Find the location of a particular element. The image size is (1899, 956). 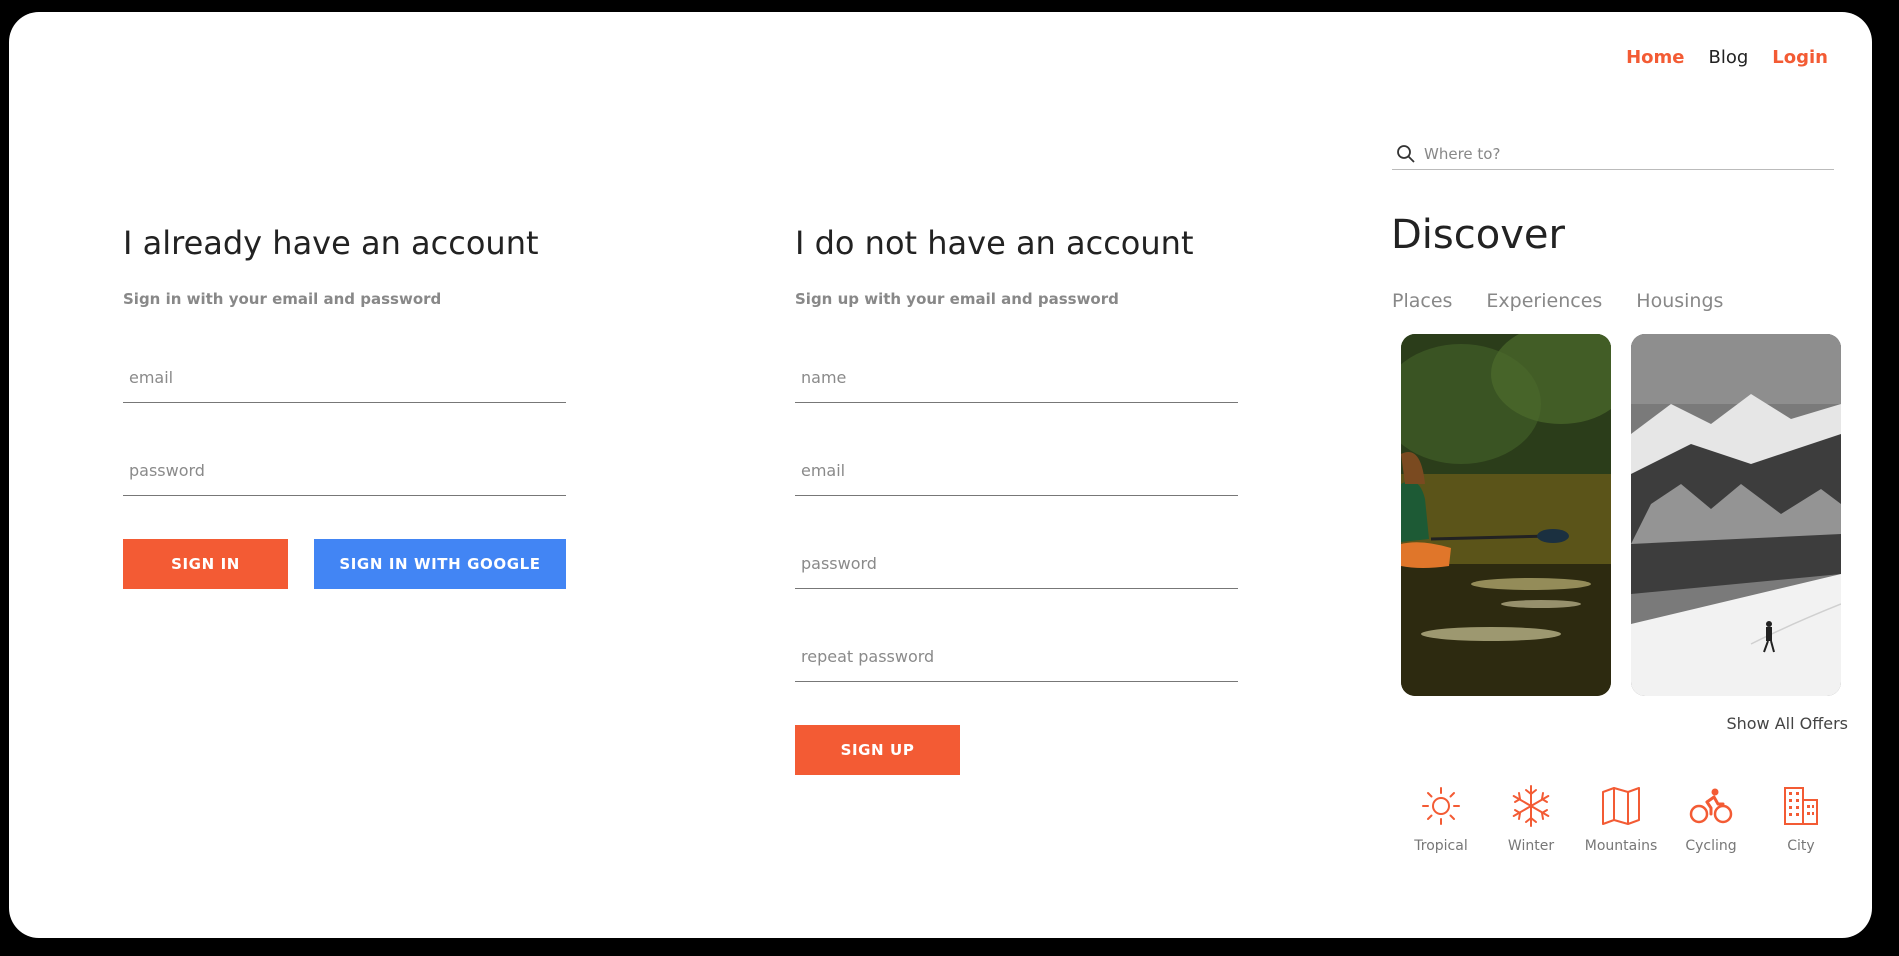

nav-blog-link: Blog is located at coordinates (1728, 57).